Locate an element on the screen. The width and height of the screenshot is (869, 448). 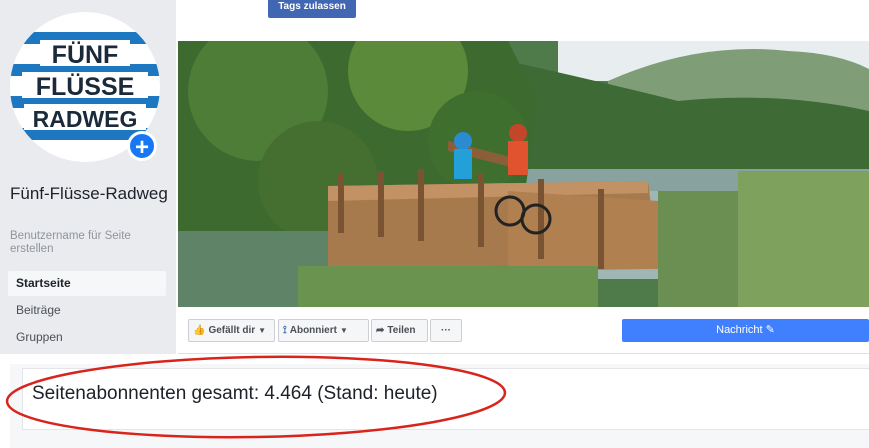
share-arrow-icon: ➦ is located at coordinates (380, 330).